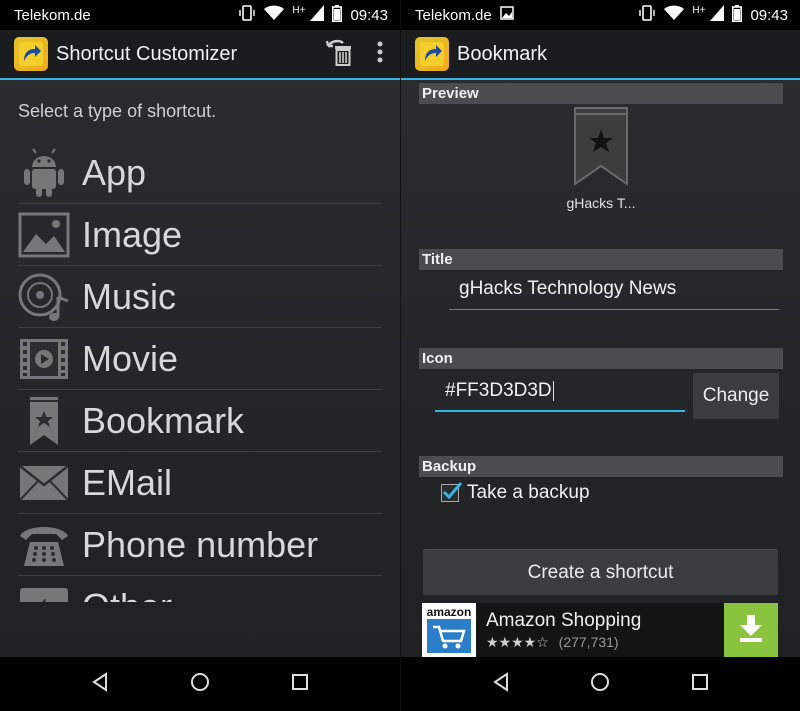  Describe the element at coordinates (44, 591) in the screenshot. I see `other-icon` at that location.